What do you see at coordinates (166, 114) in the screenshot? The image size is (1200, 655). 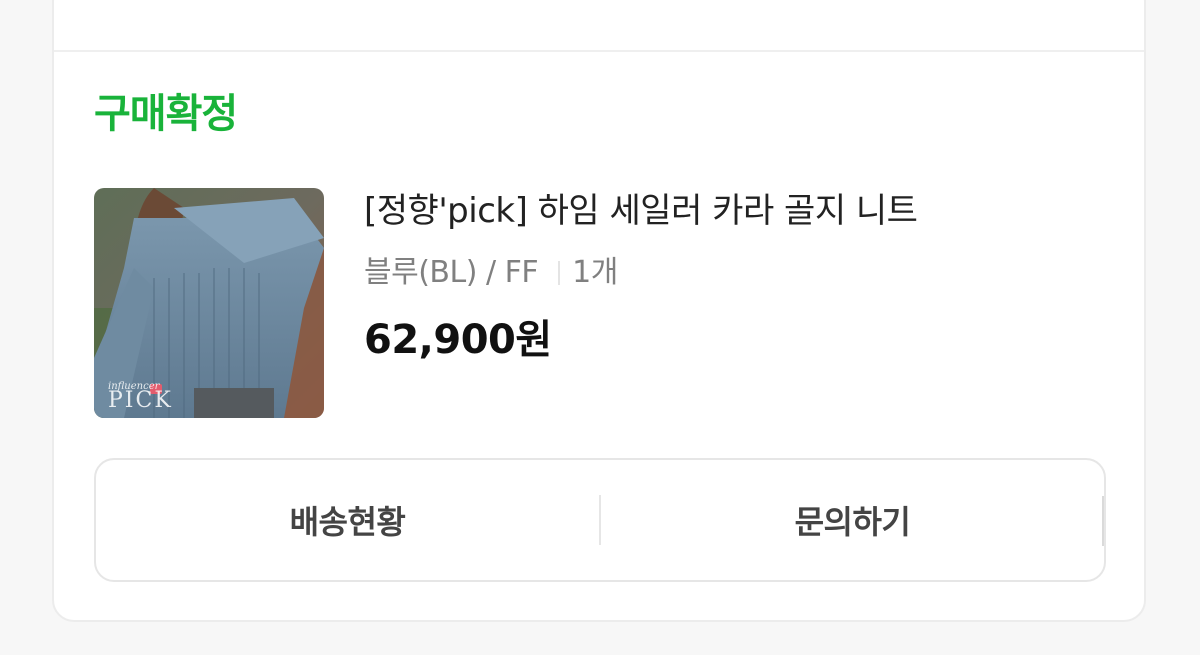 I see `order-status-label: 구매확정` at bounding box center [166, 114].